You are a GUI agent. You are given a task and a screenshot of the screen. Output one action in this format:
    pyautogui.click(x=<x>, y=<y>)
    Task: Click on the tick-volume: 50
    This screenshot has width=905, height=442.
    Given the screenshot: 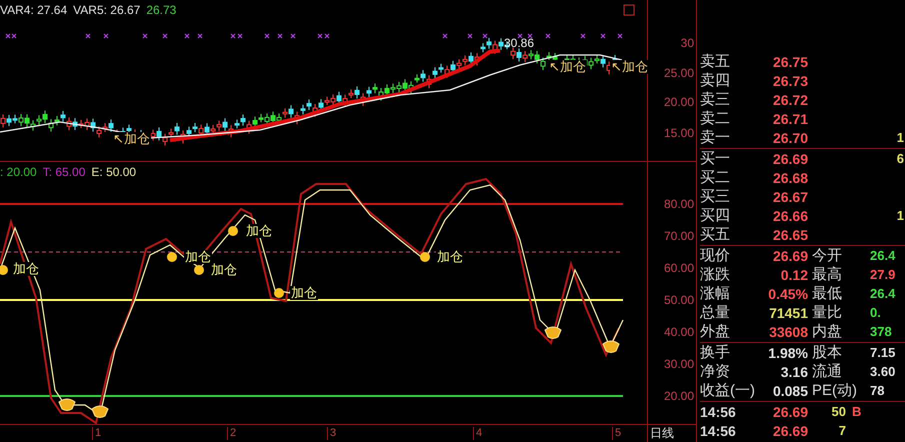 What is the action you would take?
    pyautogui.click(x=838, y=411)
    